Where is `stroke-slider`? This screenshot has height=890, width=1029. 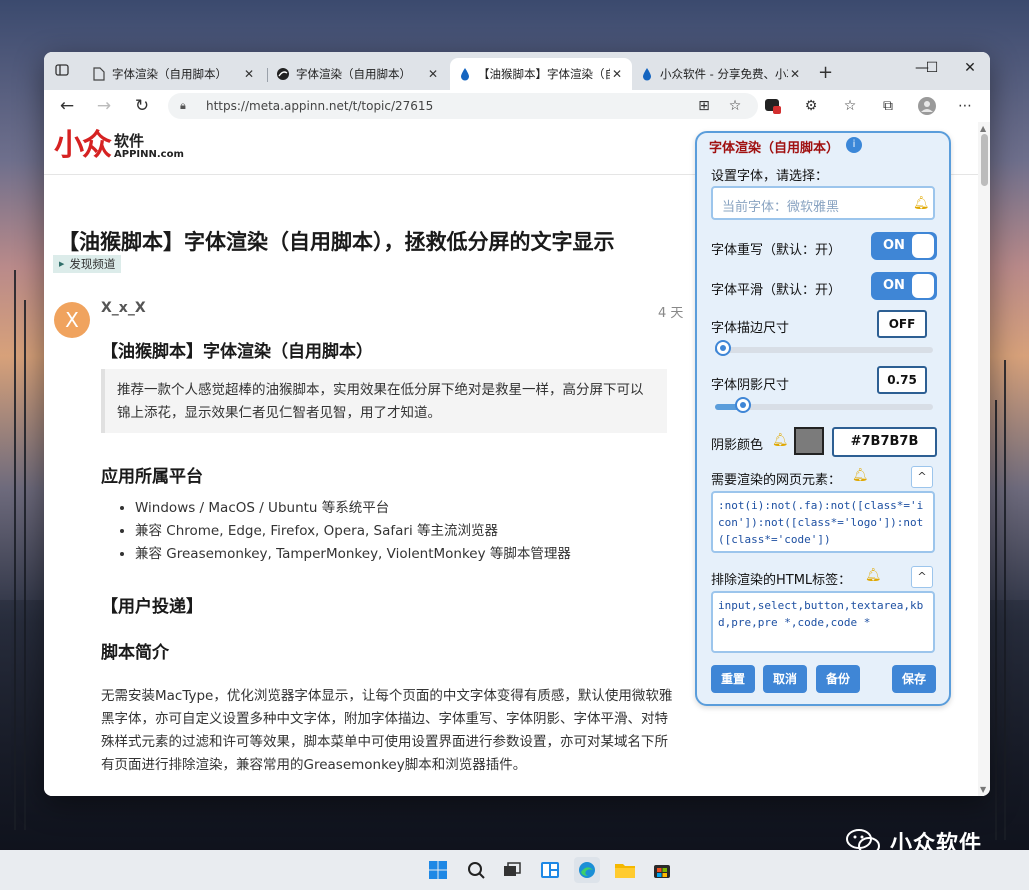
stroke-slider is located at coordinates (824, 348).